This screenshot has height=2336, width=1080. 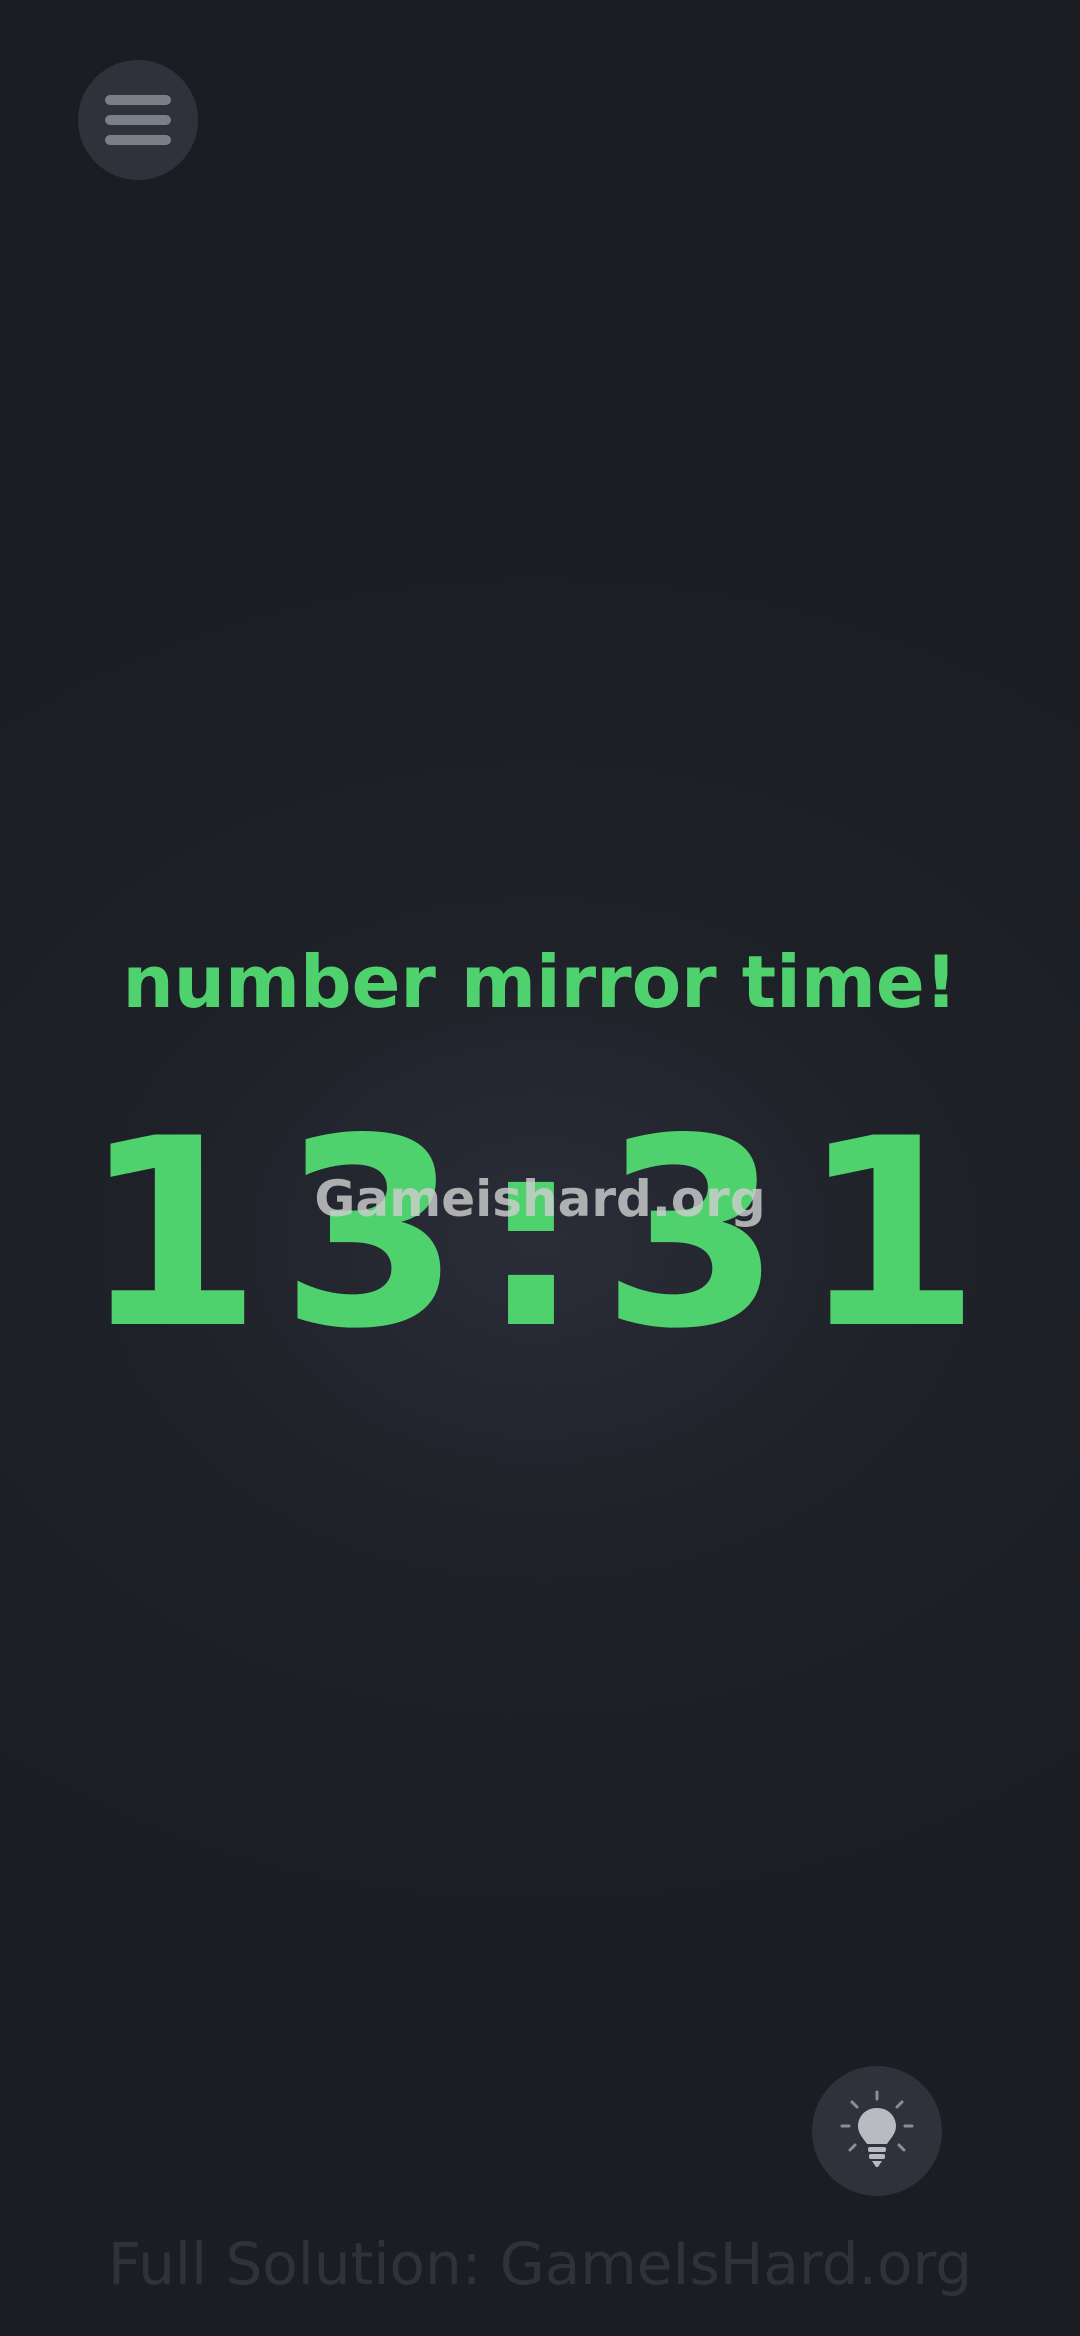 I want to click on level-subtitle: number mirror time!, so click(x=540, y=982).